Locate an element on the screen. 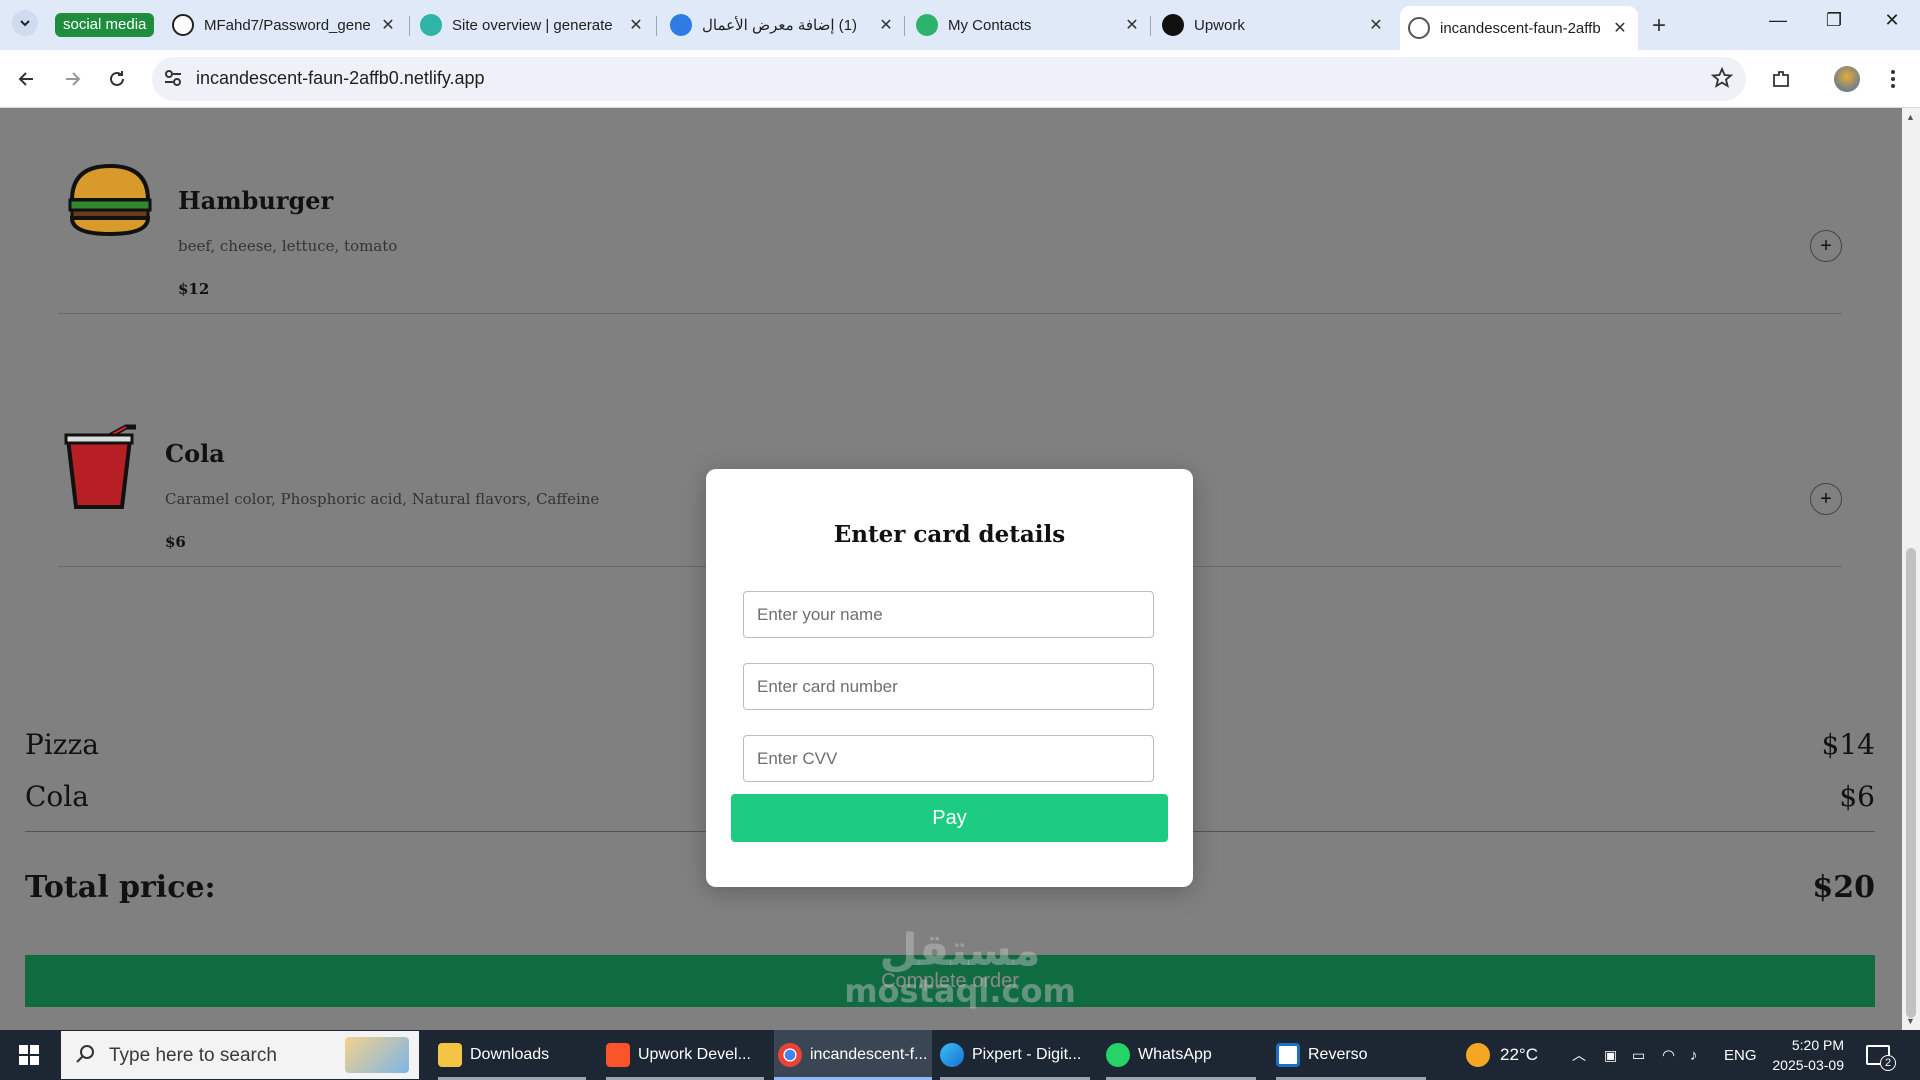  tab-incandescent: incandescent-faun-2affb ✕ is located at coordinates (1519, 28).